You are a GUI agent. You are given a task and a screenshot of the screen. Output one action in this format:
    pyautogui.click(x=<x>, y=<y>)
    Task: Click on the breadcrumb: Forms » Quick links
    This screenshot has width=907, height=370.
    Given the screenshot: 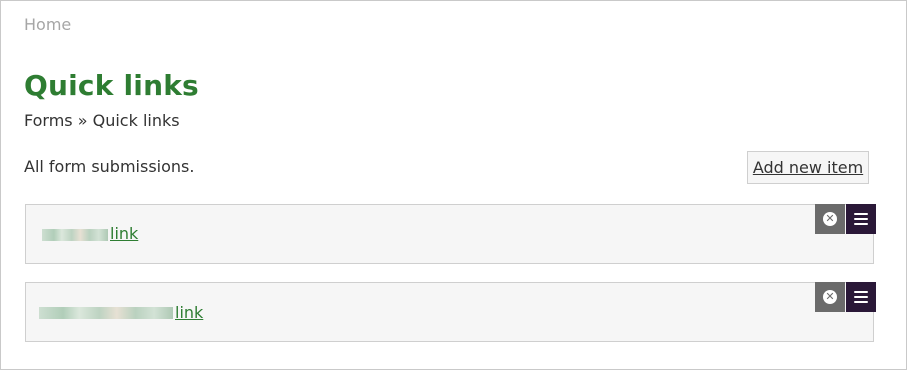 What is the action you would take?
    pyautogui.click(x=102, y=120)
    